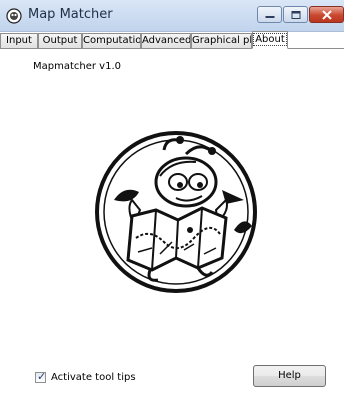 The image size is (344, 403). I want to click on activate-tooltips-option: ✓ Activate tool tips, so click(85, 377).